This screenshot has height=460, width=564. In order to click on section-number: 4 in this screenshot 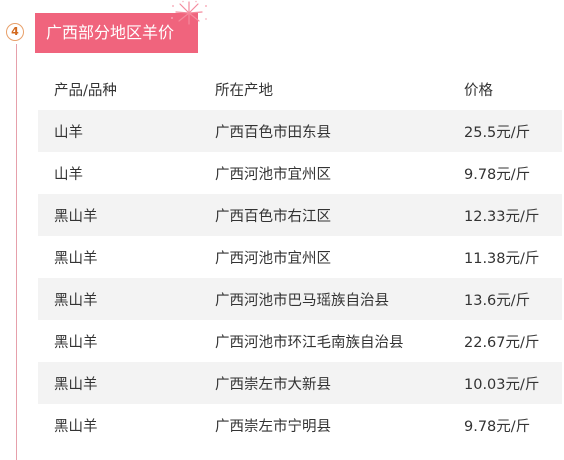, I will do `click(15, 31)`.